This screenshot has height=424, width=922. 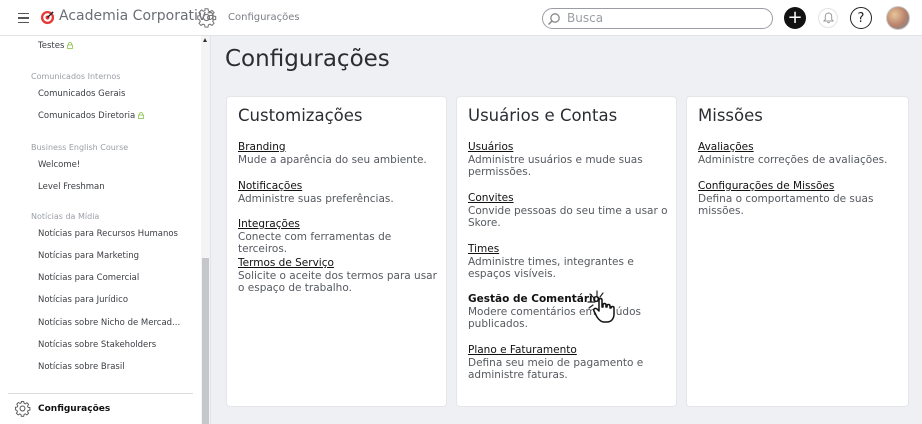 What do you see at coordinates (568, 299) in the screenshot?
I see `gestao-comentarios-link: Gestão de Comentário` at bounding box center [568, 299].